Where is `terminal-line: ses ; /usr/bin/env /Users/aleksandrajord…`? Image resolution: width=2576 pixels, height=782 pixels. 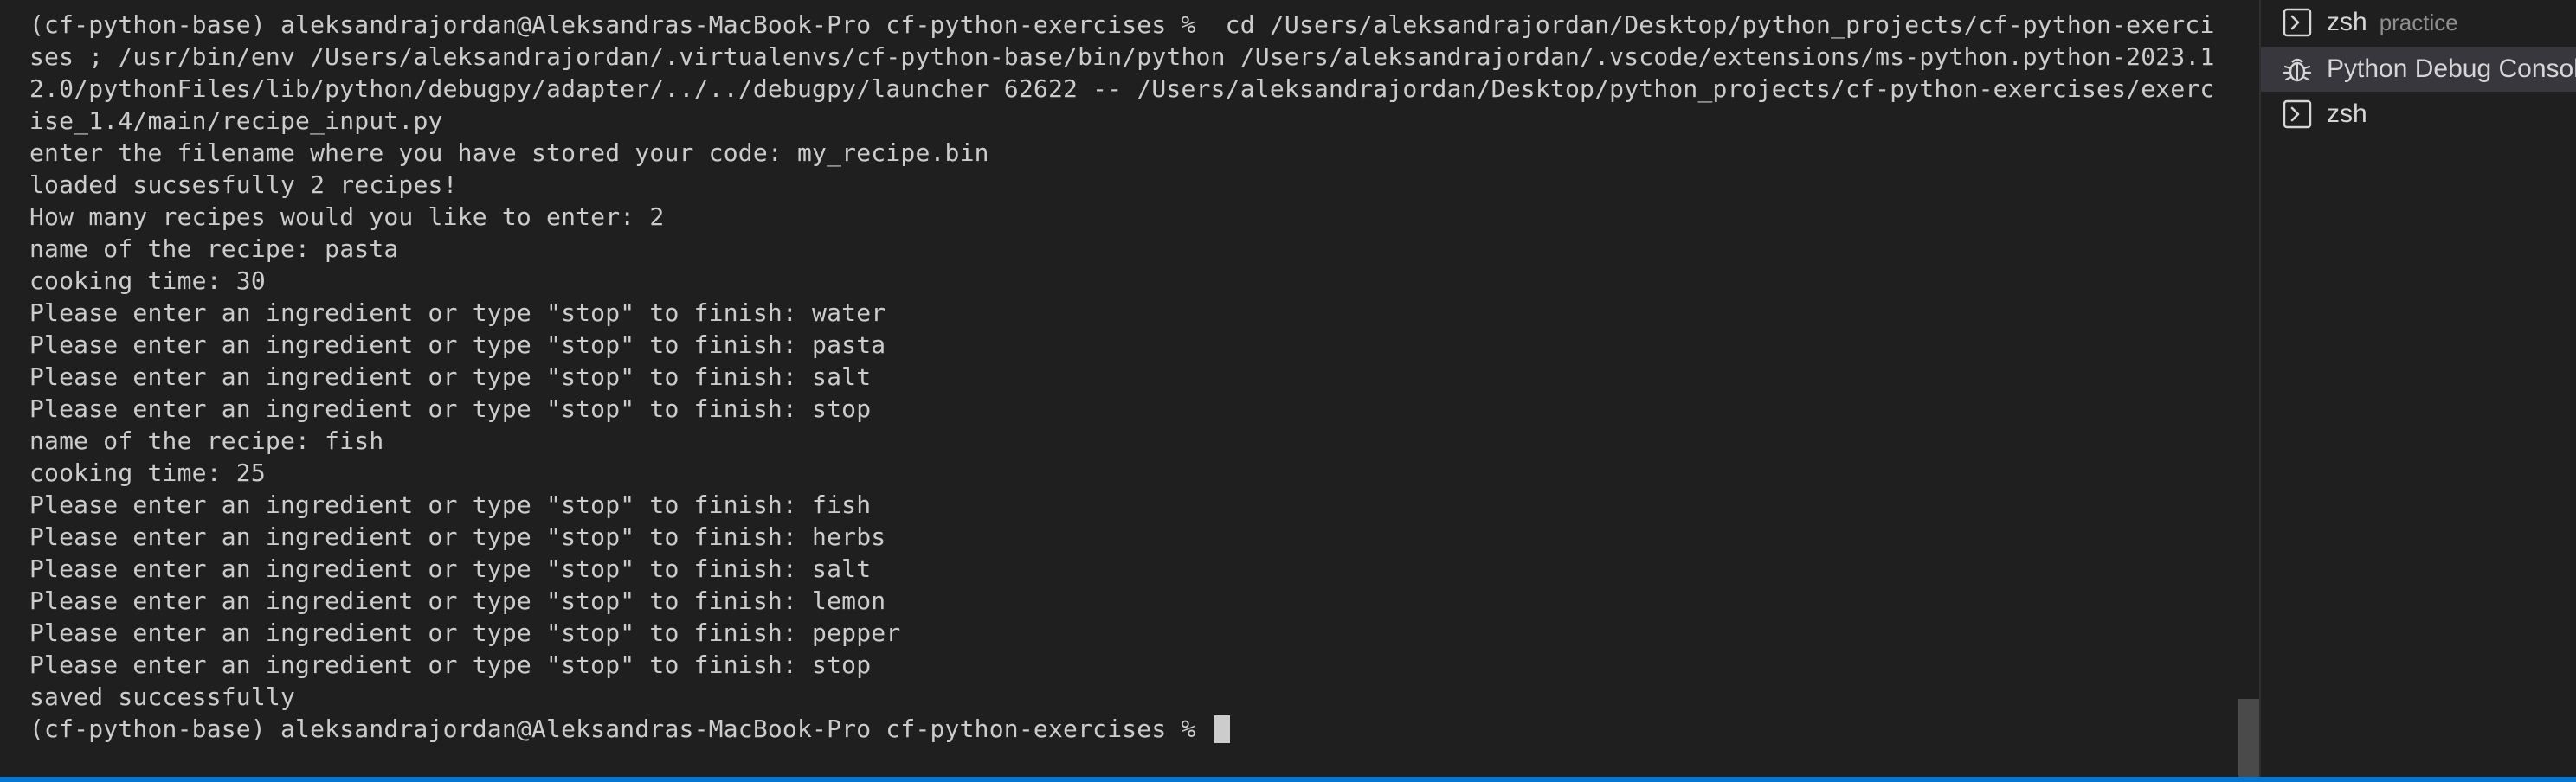
terminal-line: ses ; /usr/bin/env /Users/aleksandrajord… is located at coordinates (1122, 56).